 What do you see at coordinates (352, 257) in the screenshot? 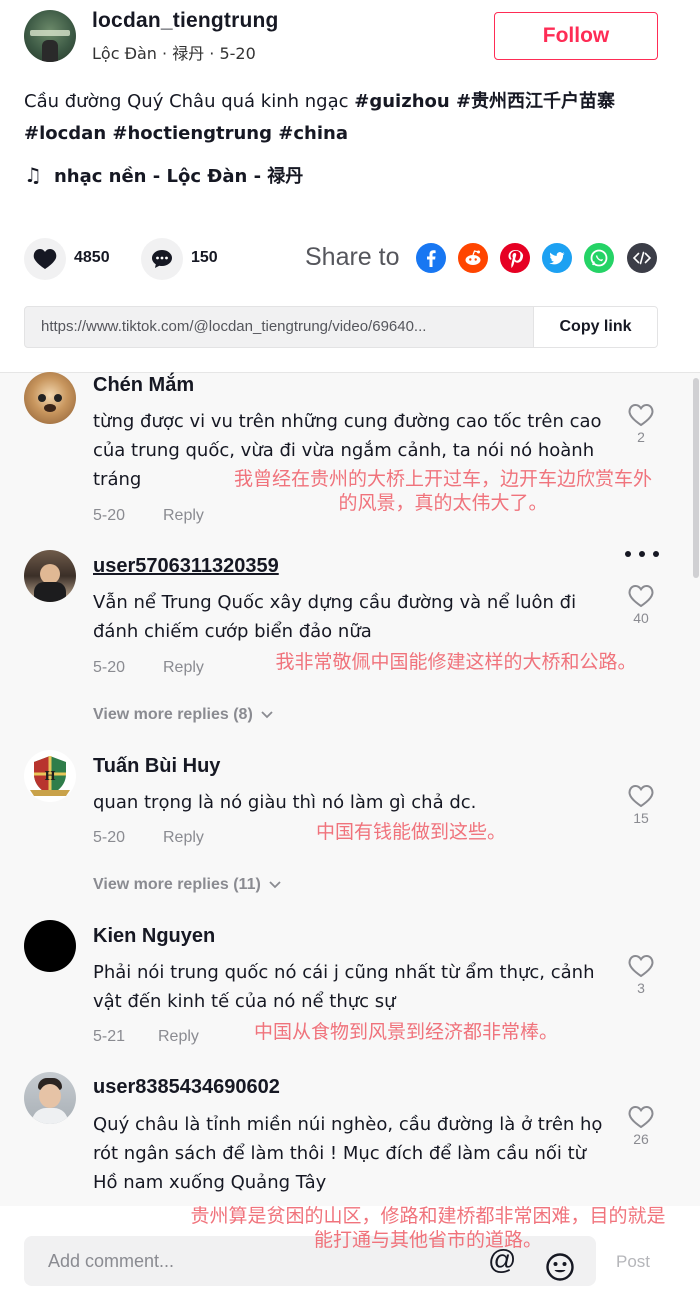
I see `share-to-label: Share to` at bounding box center [352, 257].